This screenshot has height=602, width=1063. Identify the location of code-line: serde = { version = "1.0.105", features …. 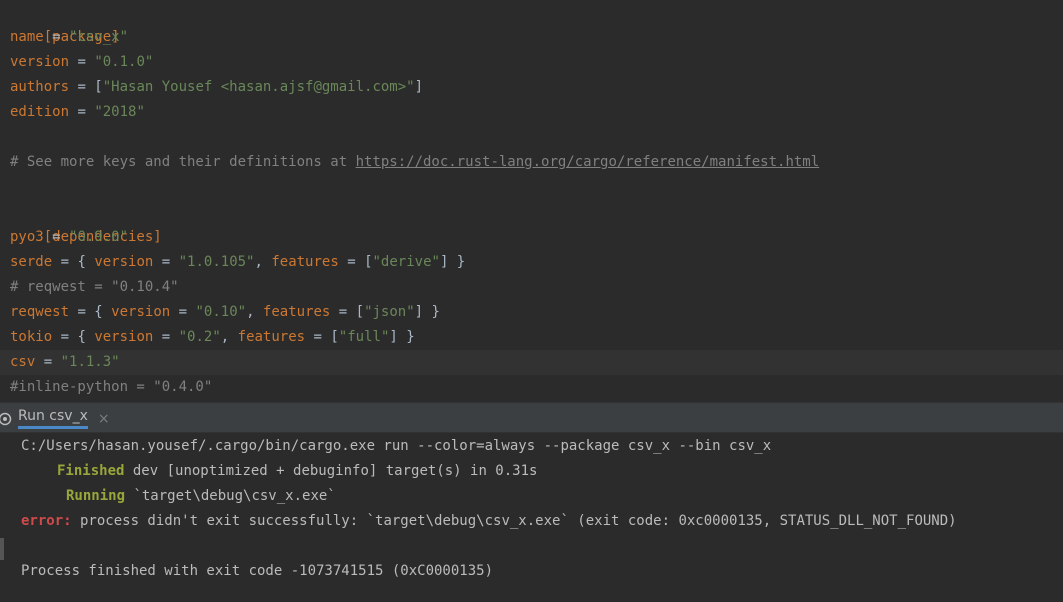
(238, 262).